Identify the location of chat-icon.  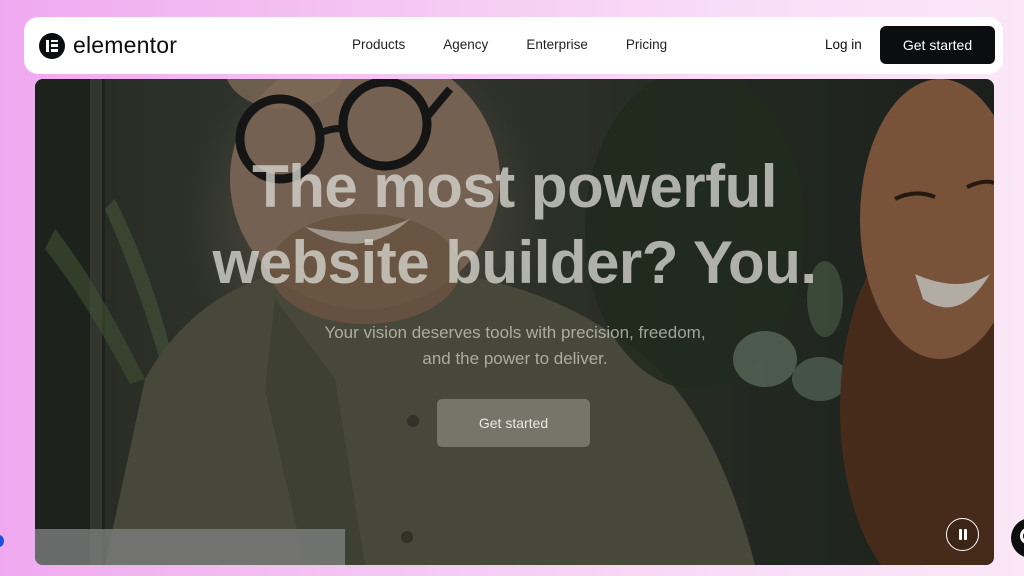
(1022, 536).